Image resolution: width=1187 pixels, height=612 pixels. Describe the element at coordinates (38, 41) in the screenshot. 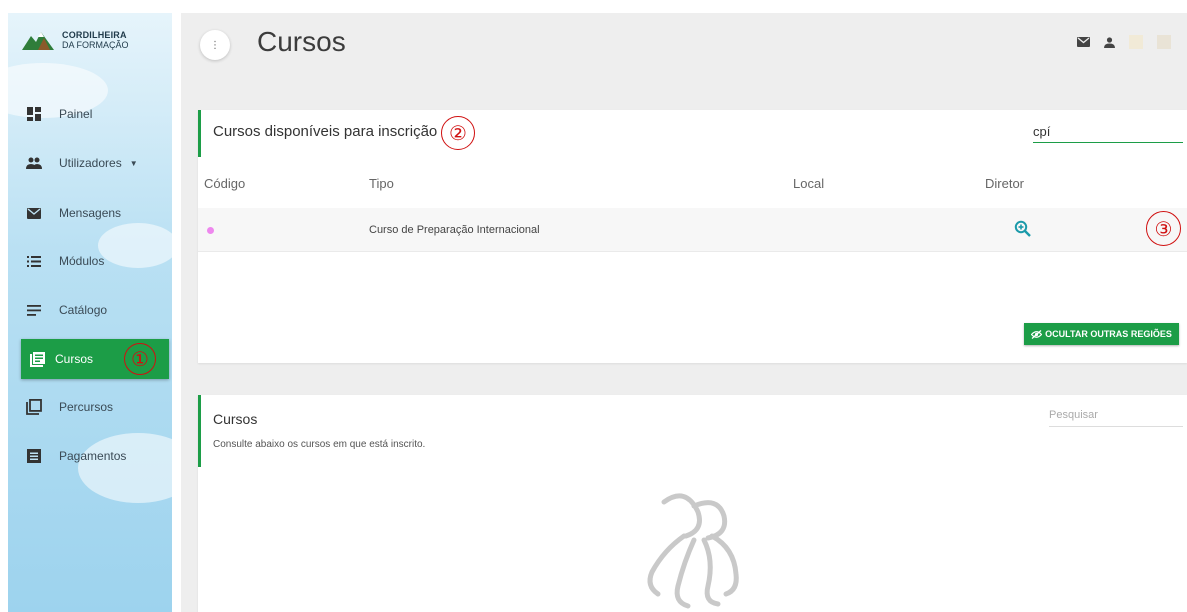

I see `mountain-logo-icon` at that location.